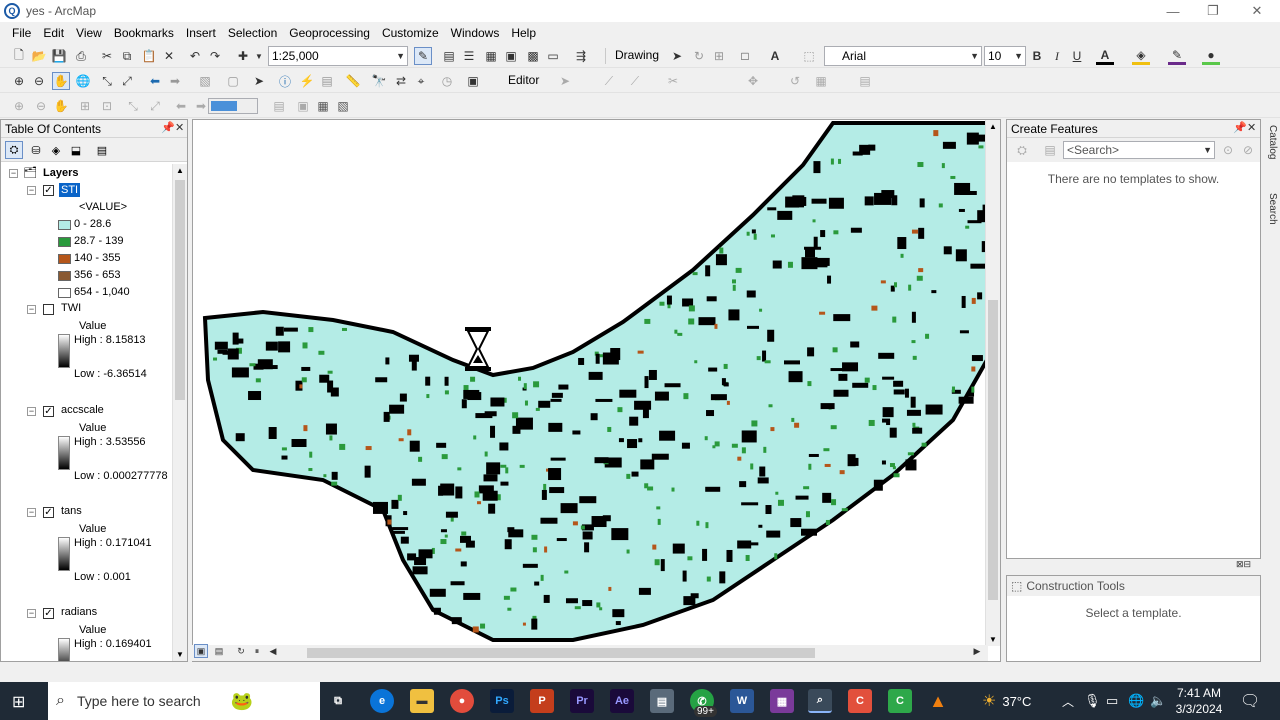 Image resolution: width=1280 pixels, height=720 pixels. I want to click on measure-icon: 📏, so click(353, 81).